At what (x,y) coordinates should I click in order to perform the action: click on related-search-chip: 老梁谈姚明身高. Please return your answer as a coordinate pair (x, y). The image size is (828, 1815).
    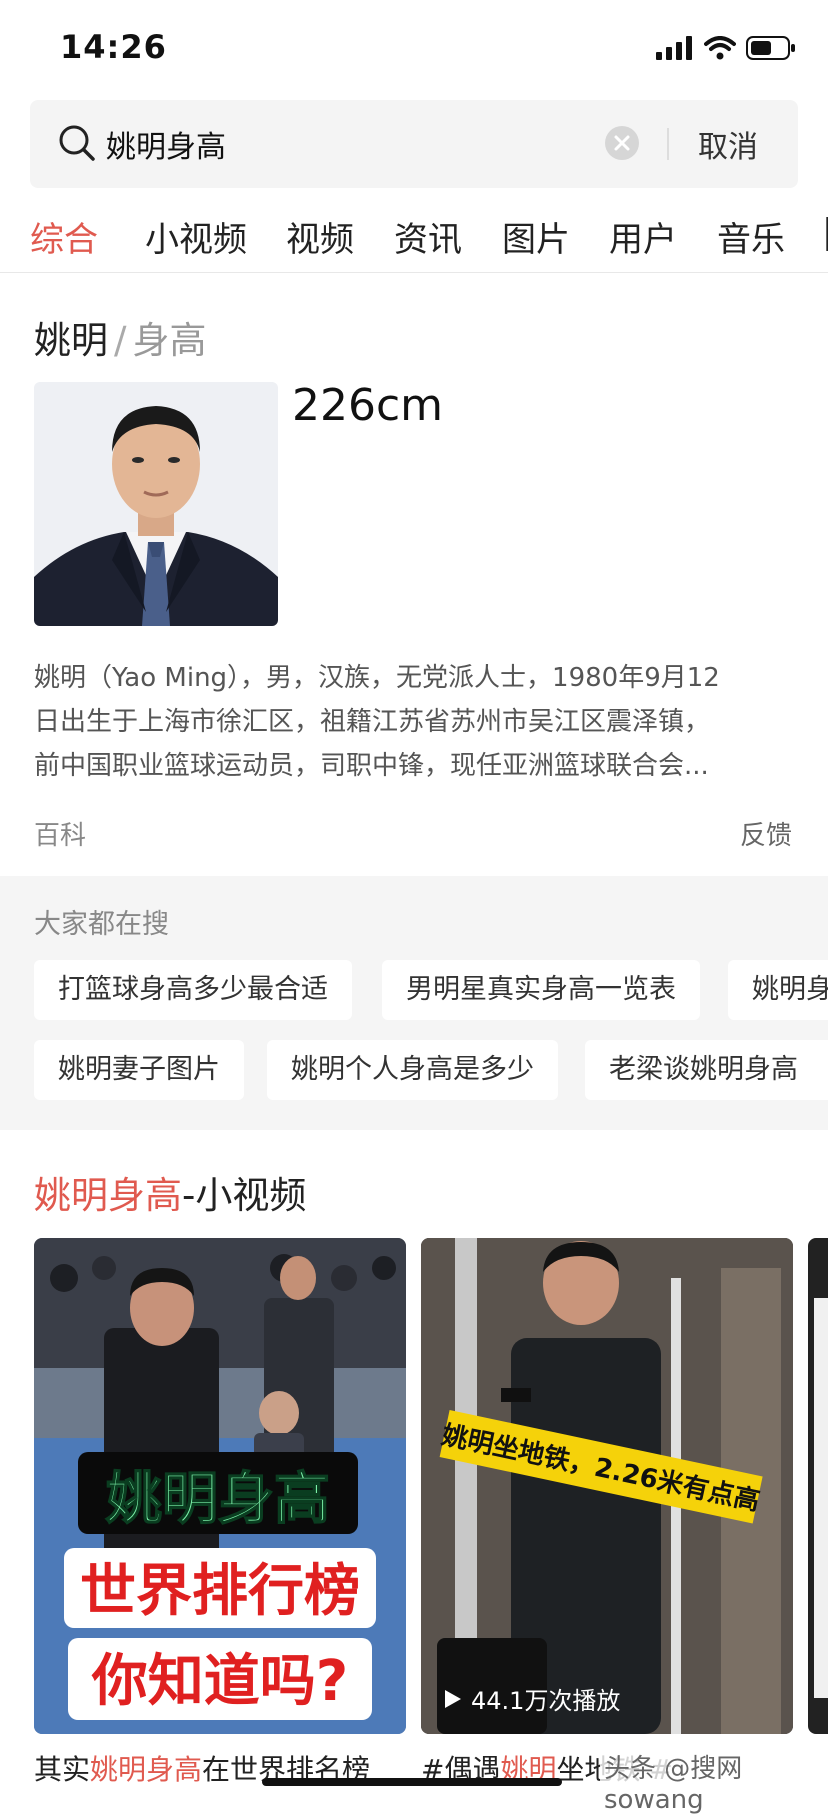
    Looking at the image, I should click on (706, 1070).